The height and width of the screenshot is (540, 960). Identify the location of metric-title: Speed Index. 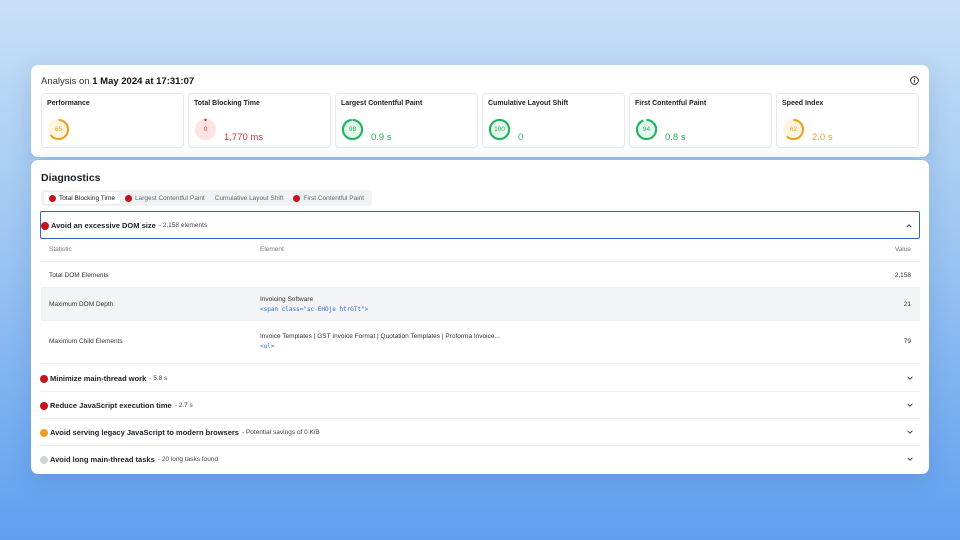
(803, 103).